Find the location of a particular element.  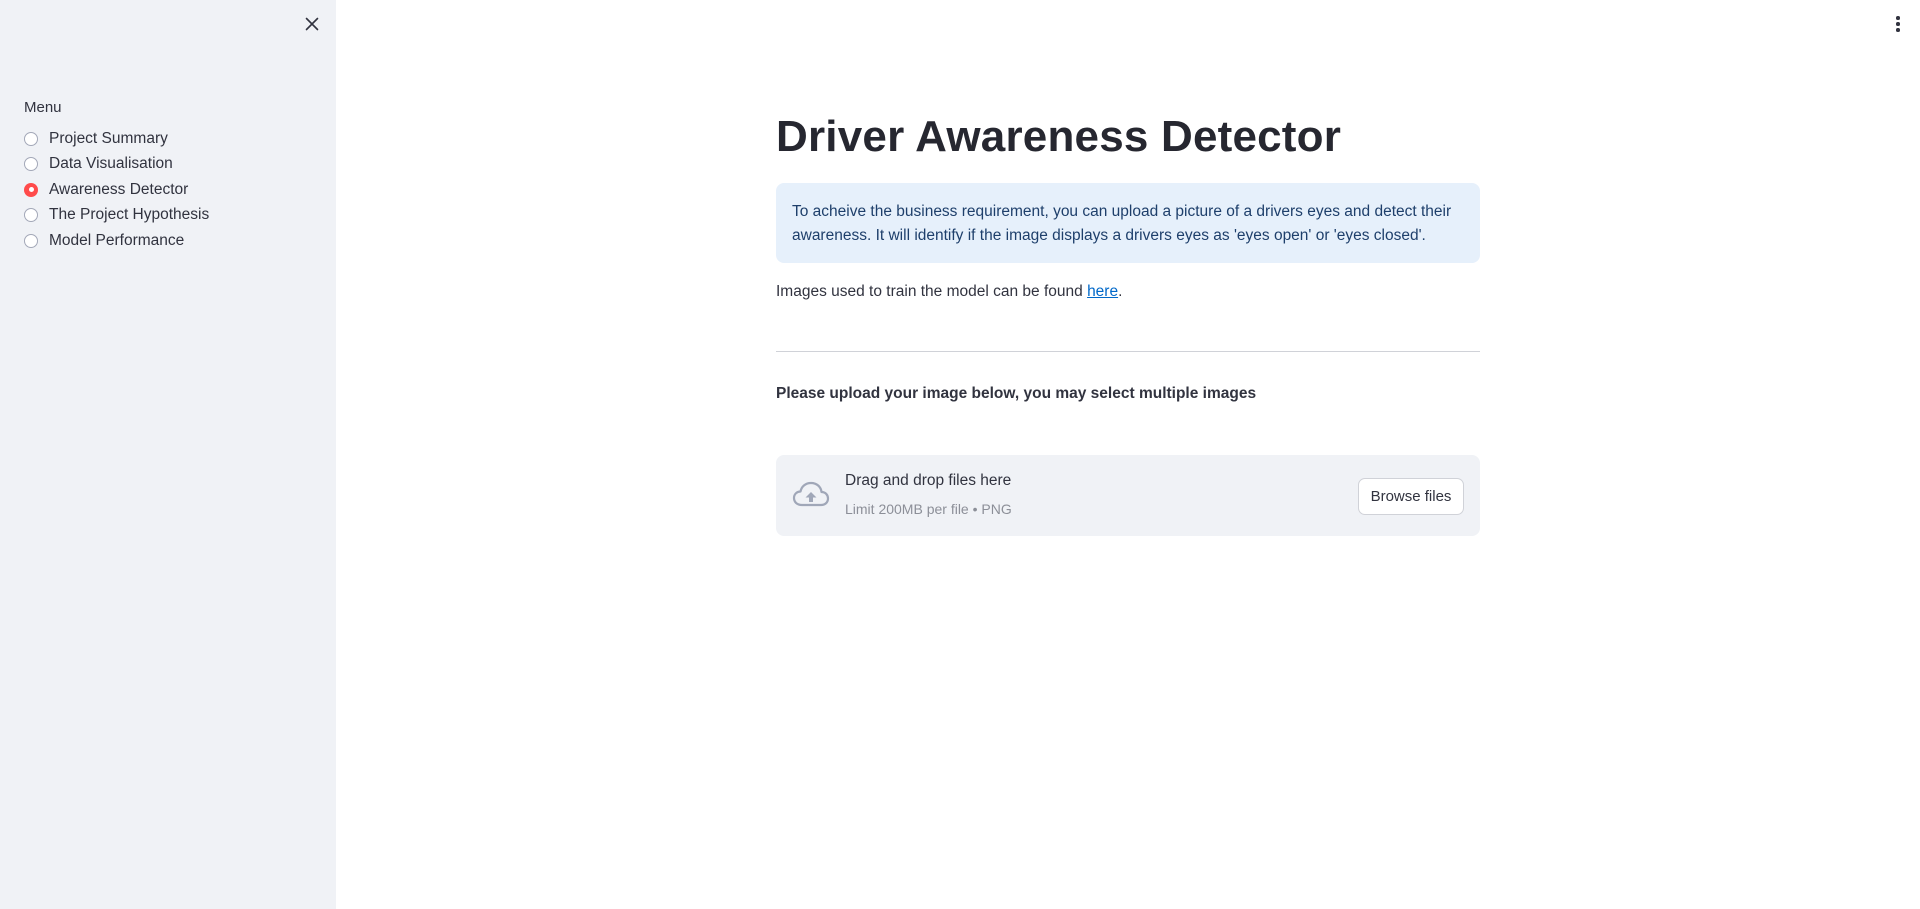

close-sidebar-button is located at coordinates (312, 24).